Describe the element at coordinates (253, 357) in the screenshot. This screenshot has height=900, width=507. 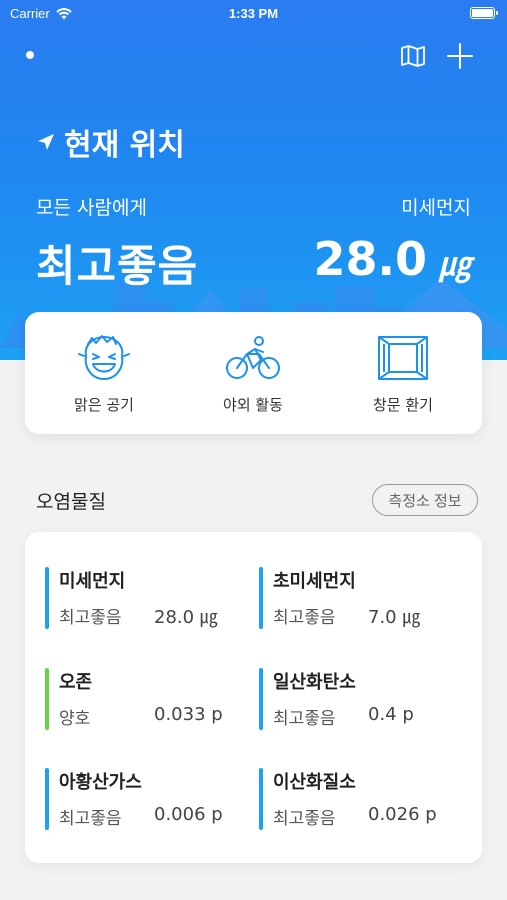
I see `cyclist-icon` at that location.